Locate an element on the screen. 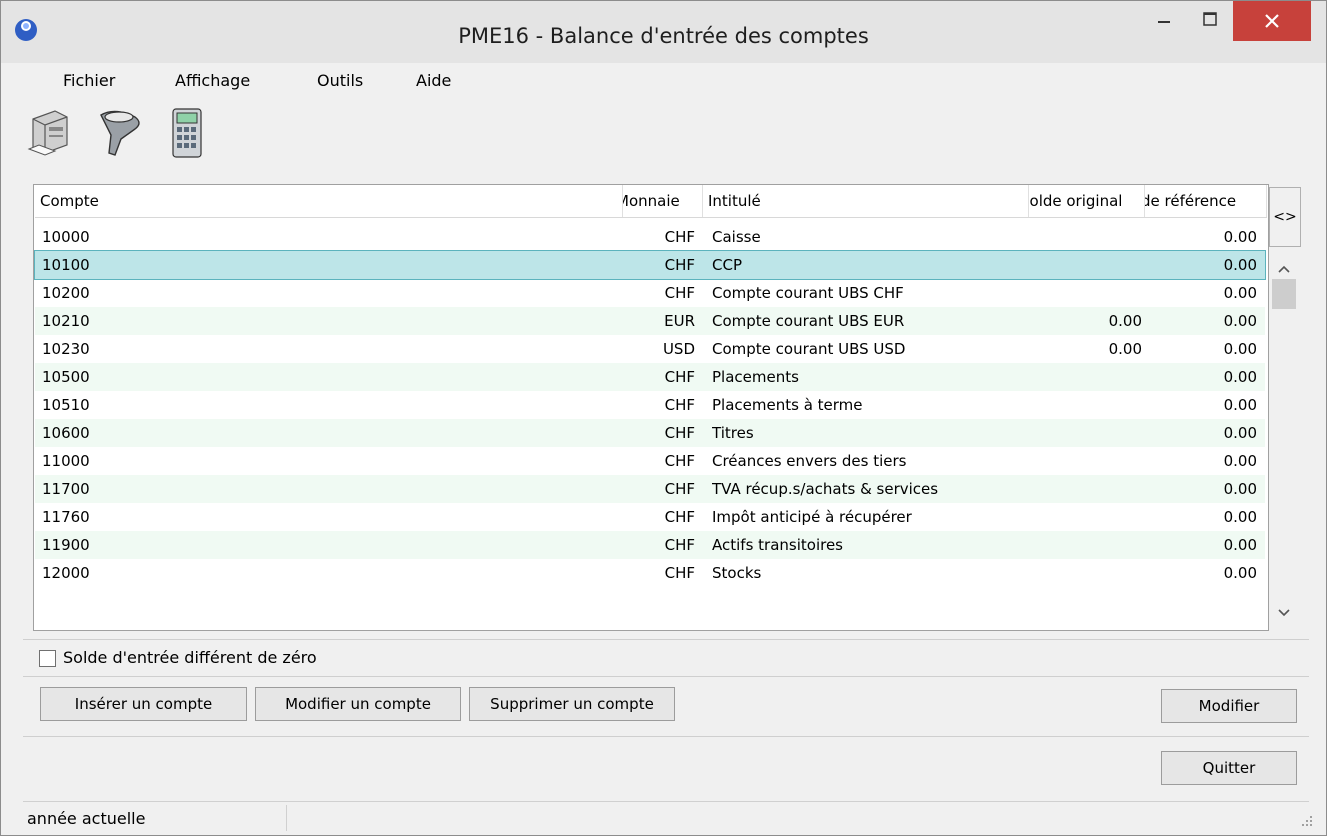 This screenshot has width=1327, height=836. edit-account-button: Modifier un compte is located at coordinates (358, 704).